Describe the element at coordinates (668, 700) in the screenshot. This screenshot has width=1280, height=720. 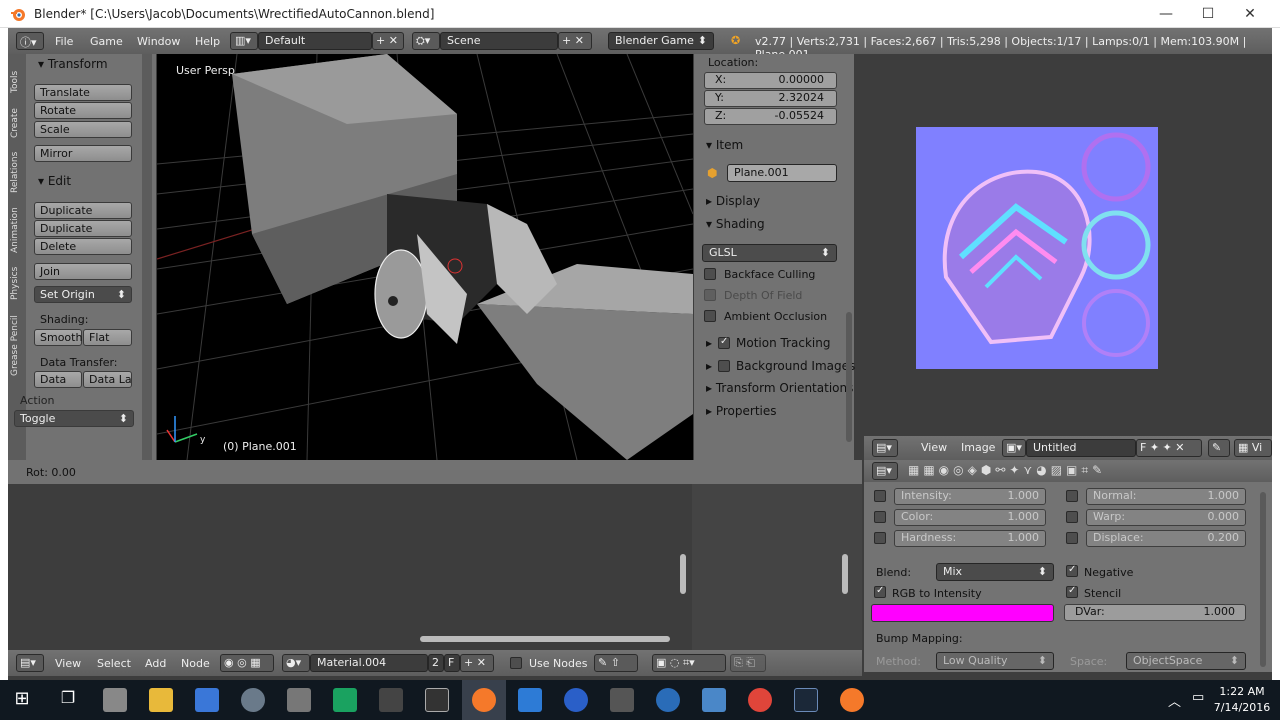
I see `clock-icon` at that location.